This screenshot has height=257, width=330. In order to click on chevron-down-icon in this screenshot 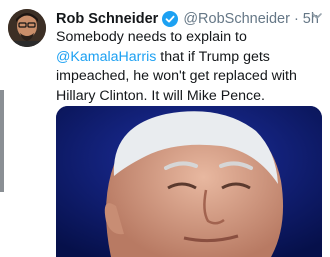, I will do `click(317, 16)`.